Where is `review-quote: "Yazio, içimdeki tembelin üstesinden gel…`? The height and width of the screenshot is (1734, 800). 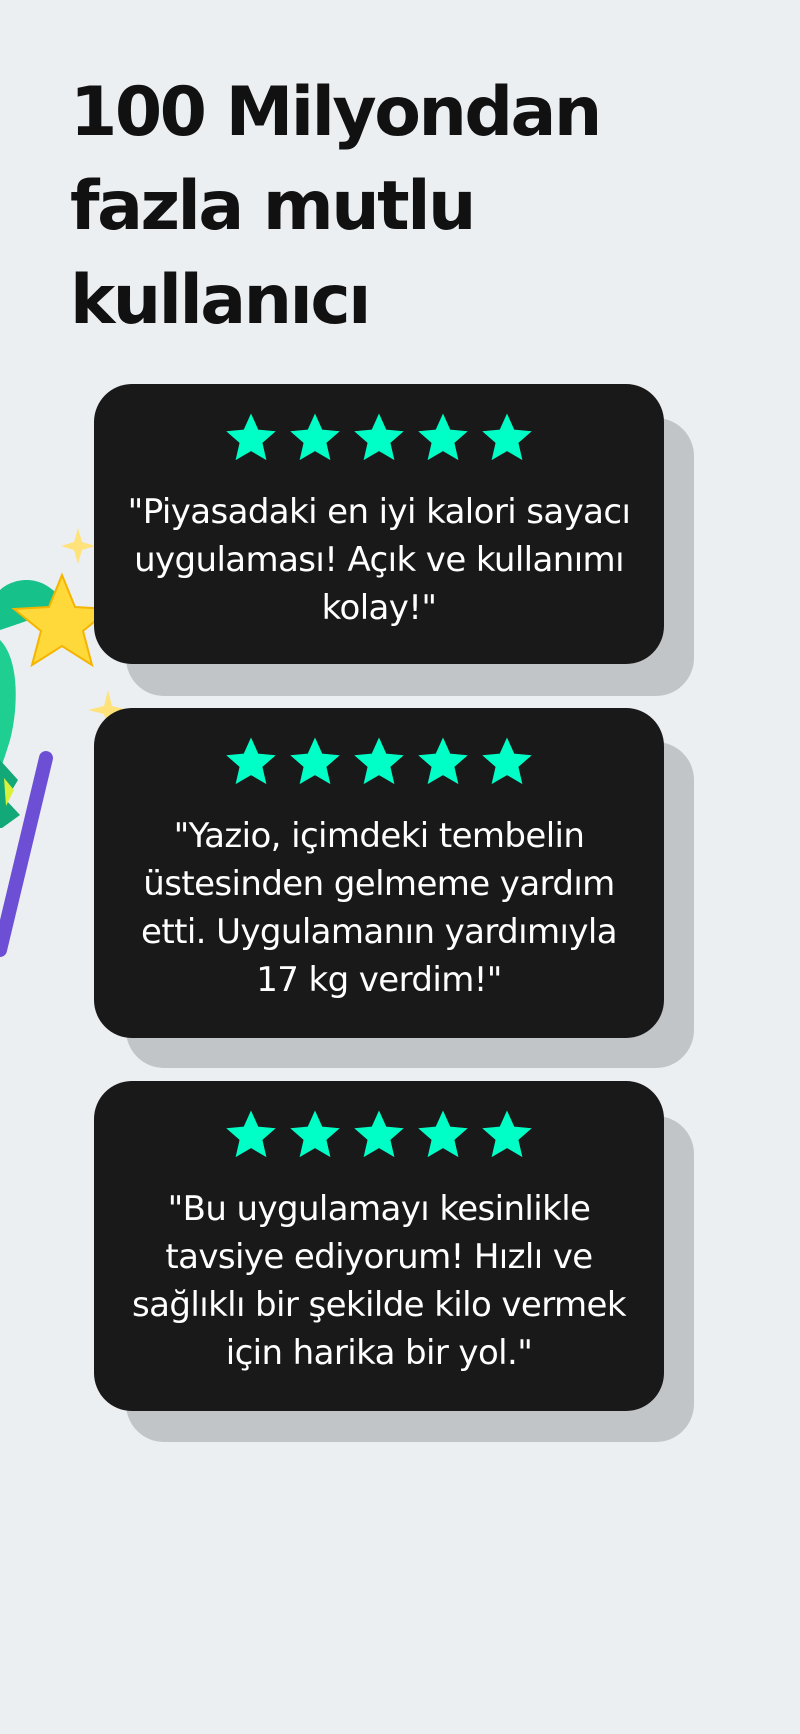 review-quote: "Yazio, içimdeki tembelin üstesinden gel… is located at coordinates (379, 908).